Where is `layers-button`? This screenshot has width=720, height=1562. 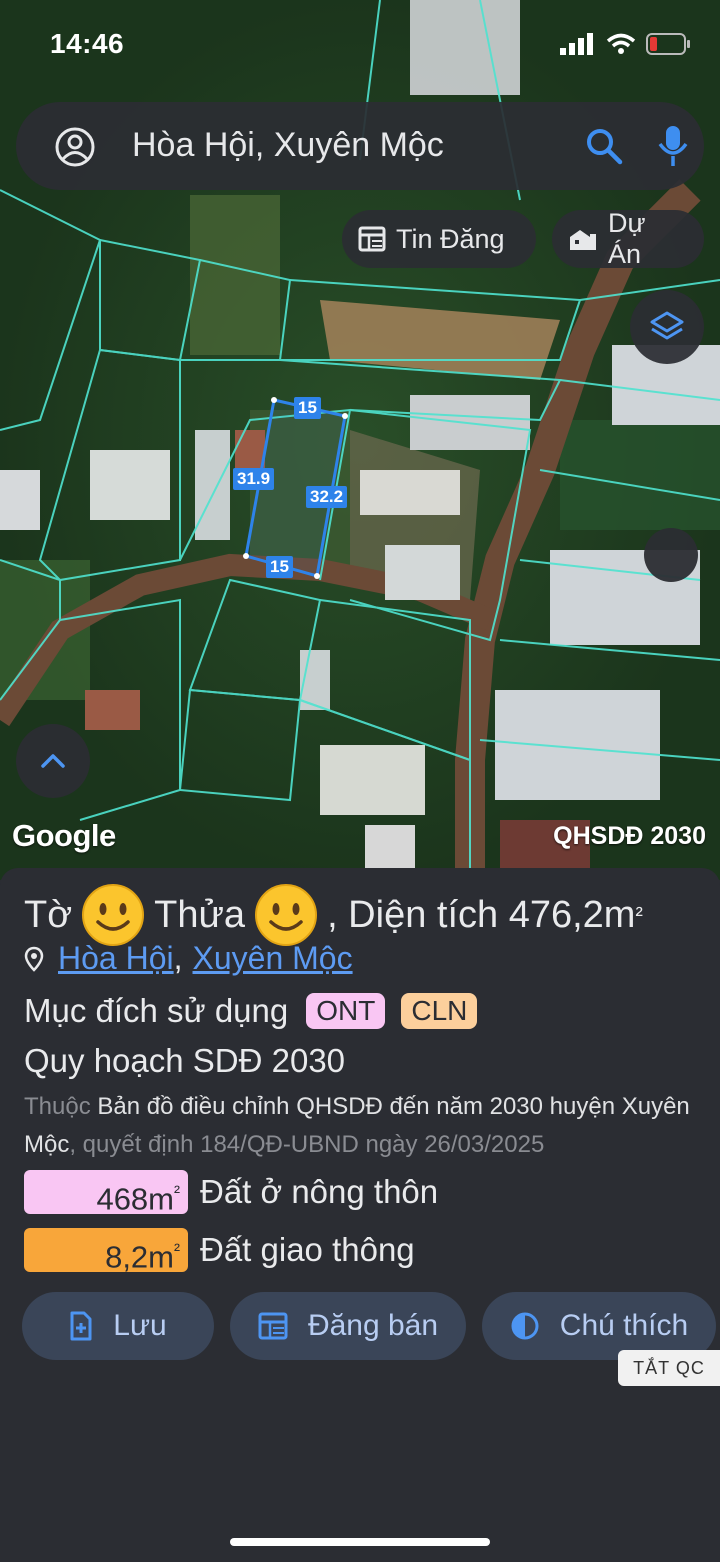 layers-button is located at coordinates (667, 327).